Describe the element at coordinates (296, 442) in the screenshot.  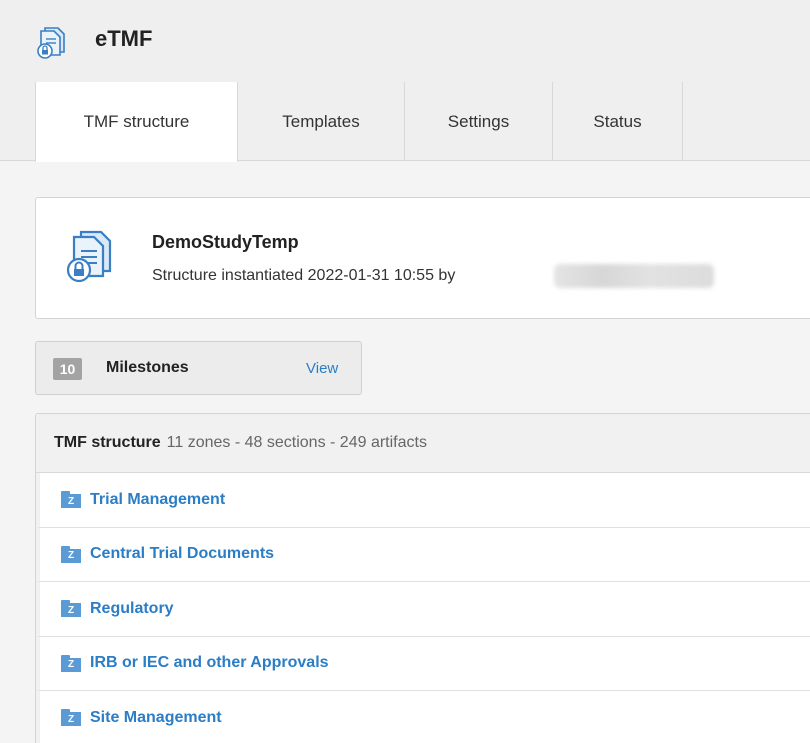
I see `tmf-structure-summary: 11 zones - 48 sections - 249 artifacts` at that location.